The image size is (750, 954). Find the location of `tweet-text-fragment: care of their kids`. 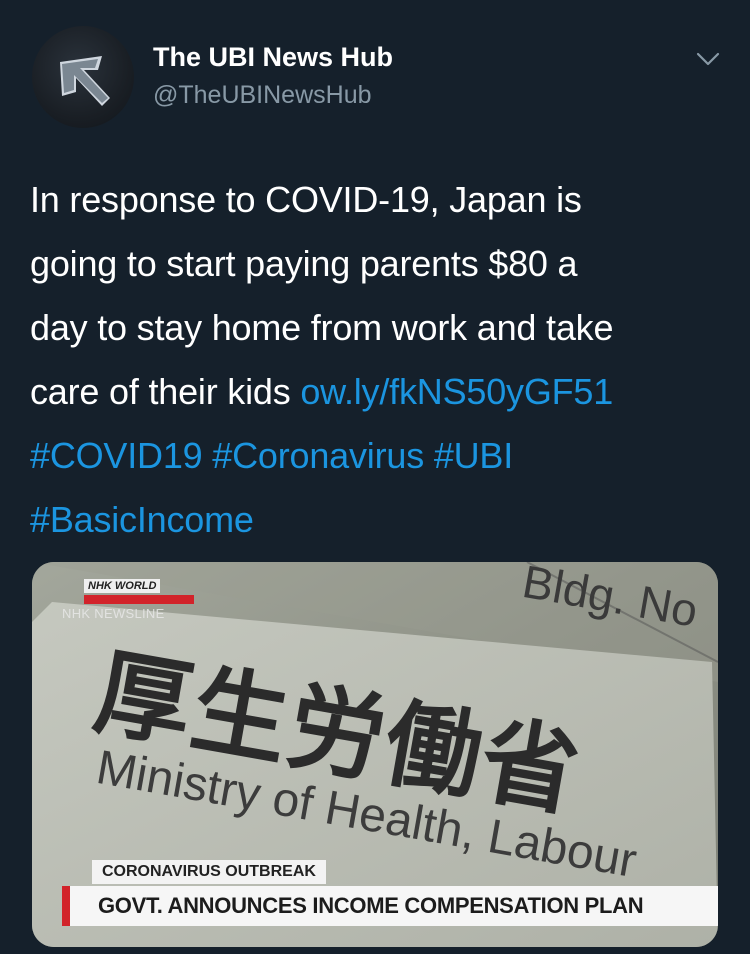

tweet-text-fragment: care of their kids is located at coordinates (165, 391).